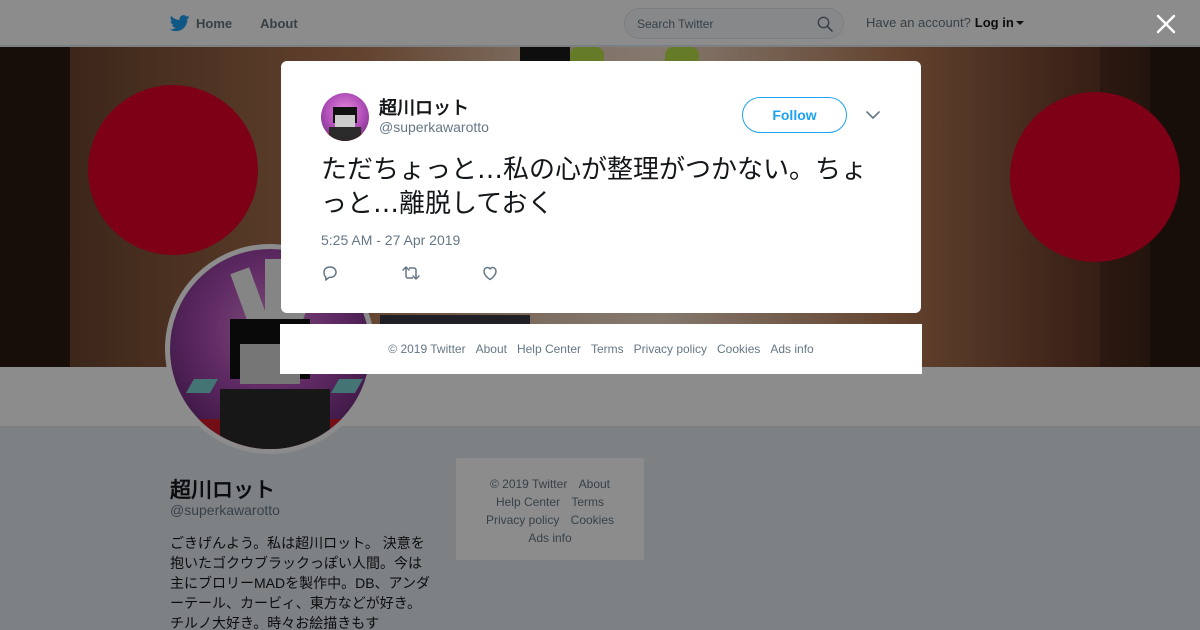  What do you see at coordinates (549, 349) in the screenshot?
I see `modal-footer-help-link: Help Center` at bounding box center [549, 349].